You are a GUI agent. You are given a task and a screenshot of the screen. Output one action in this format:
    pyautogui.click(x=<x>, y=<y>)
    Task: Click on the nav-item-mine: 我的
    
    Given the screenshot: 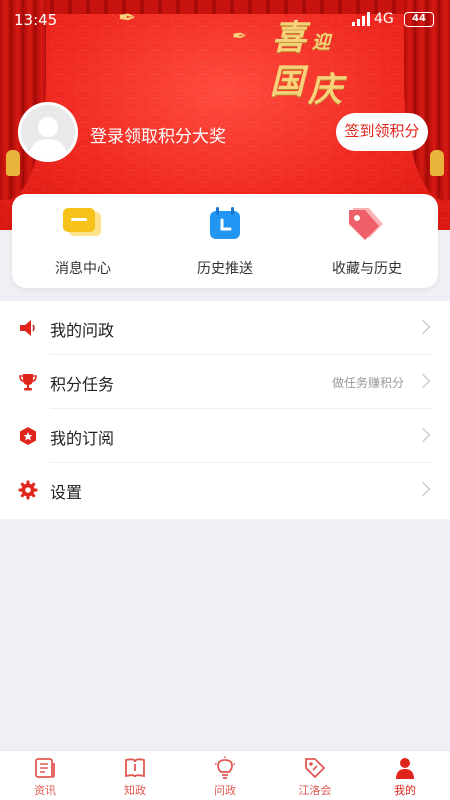 What is the action you would take?
    pyautogui.click(x=405, y=775)
    